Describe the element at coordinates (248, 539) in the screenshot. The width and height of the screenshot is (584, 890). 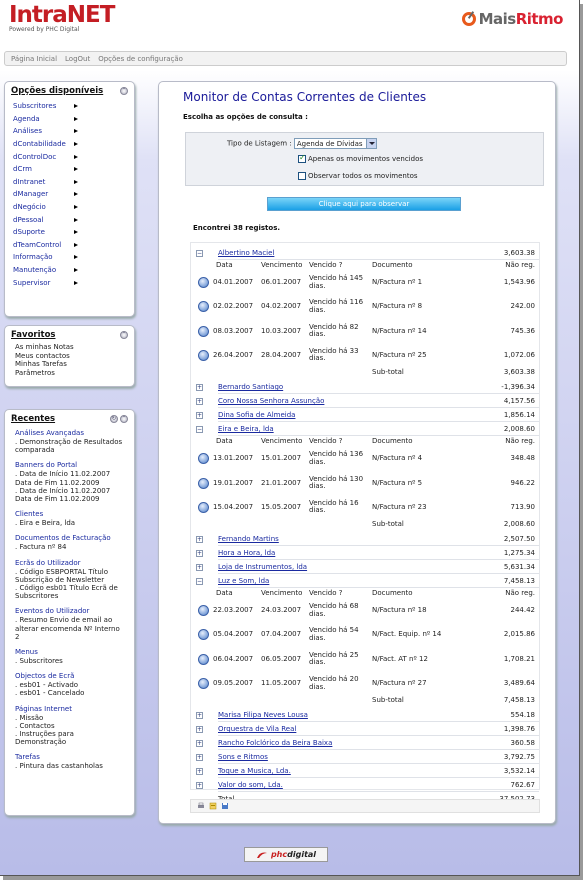
I see `client-name: Fernando Martins` at that location.